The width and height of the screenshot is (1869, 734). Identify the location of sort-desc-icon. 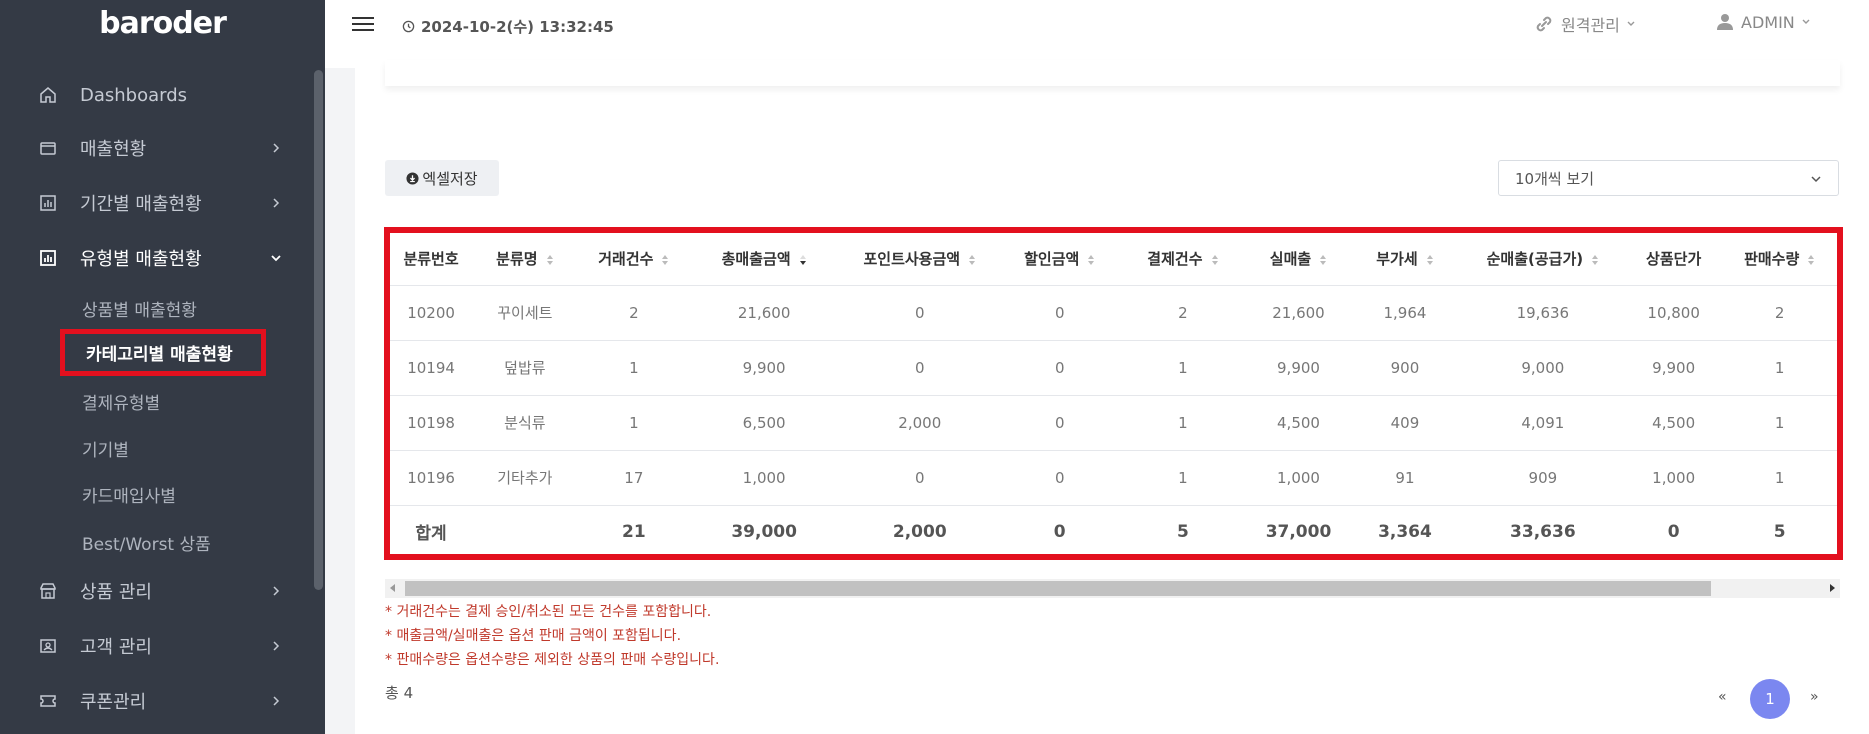
(802, 259).